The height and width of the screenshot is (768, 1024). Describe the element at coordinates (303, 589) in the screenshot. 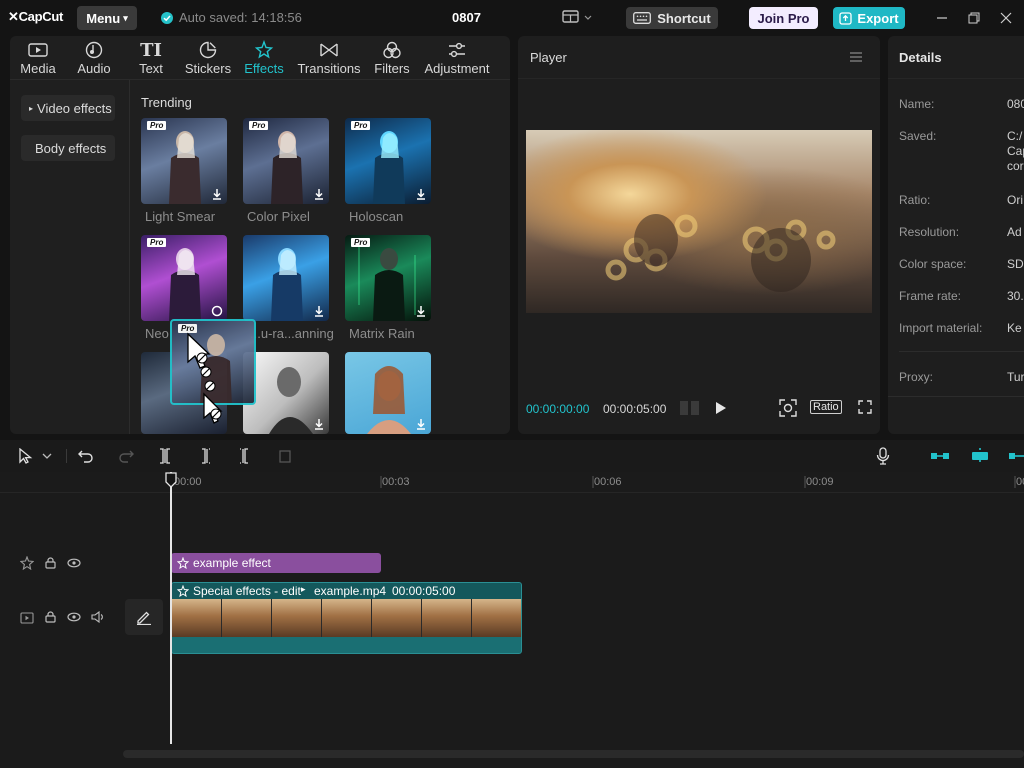

I see `caret-right-icon: ▸` at that location.